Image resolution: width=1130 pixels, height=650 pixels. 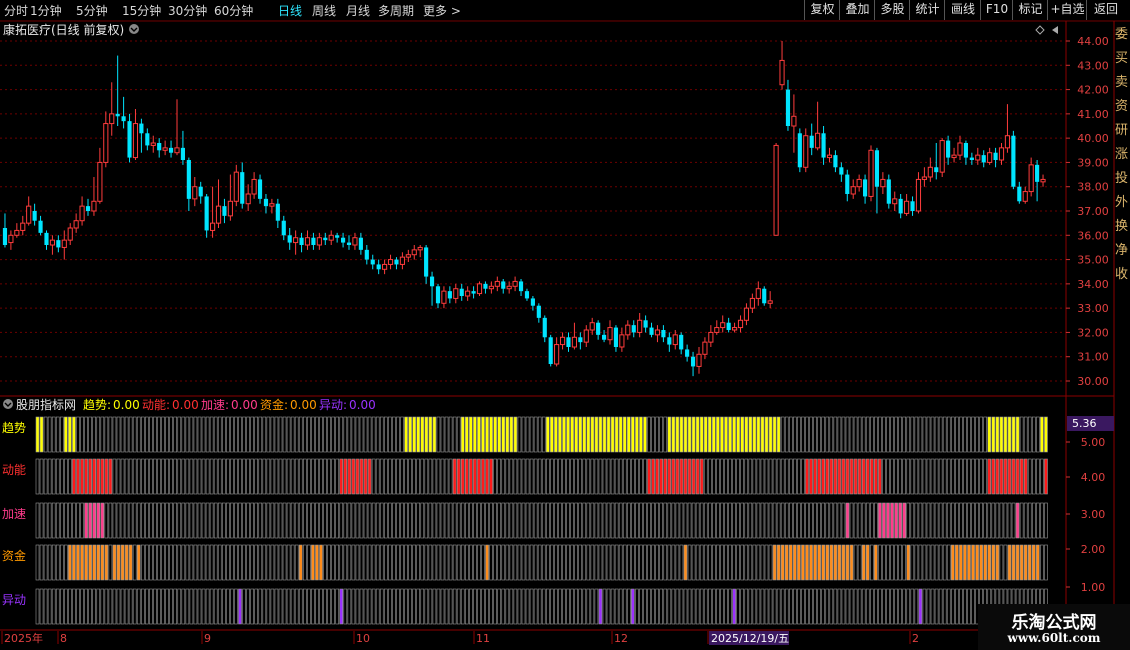 What do you see at coordinates (46, 10) in the screenshot?
I see `timeframe-tab: 1分钟` at bounding box center [46, 10].